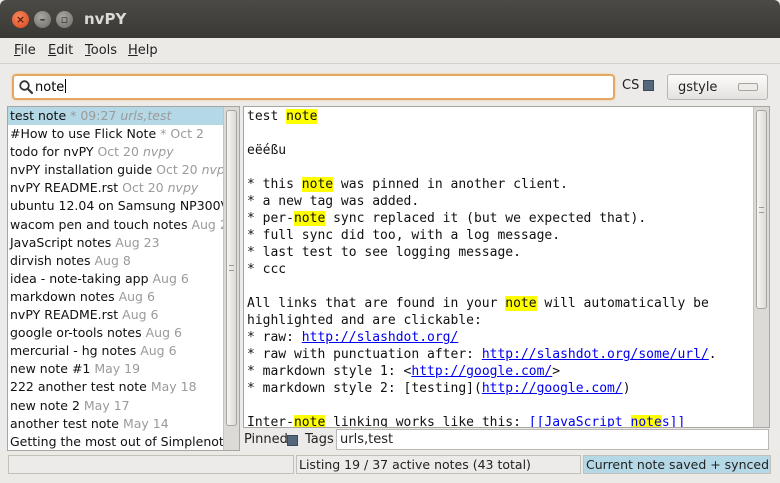  What do you see at coordinates (631, 85) in the screenshot?
I see `case-sensitive-label: CS` at bounding box center [631, 85].